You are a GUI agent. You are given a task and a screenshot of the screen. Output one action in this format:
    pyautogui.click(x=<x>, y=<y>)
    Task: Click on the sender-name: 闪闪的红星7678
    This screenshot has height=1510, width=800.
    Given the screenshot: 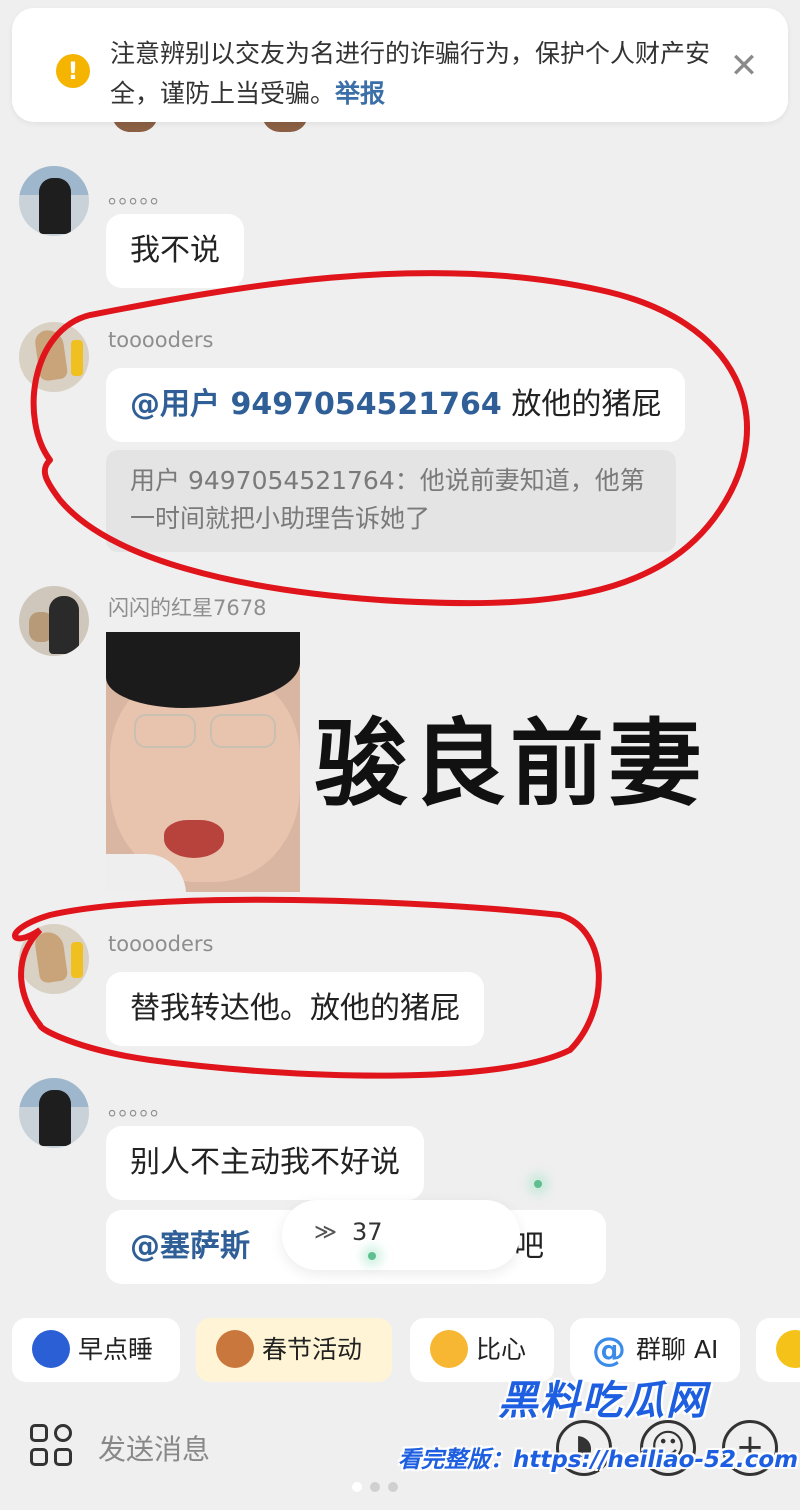 What is the action you would take?
    pyautogui.click(x=187, y=608)
    